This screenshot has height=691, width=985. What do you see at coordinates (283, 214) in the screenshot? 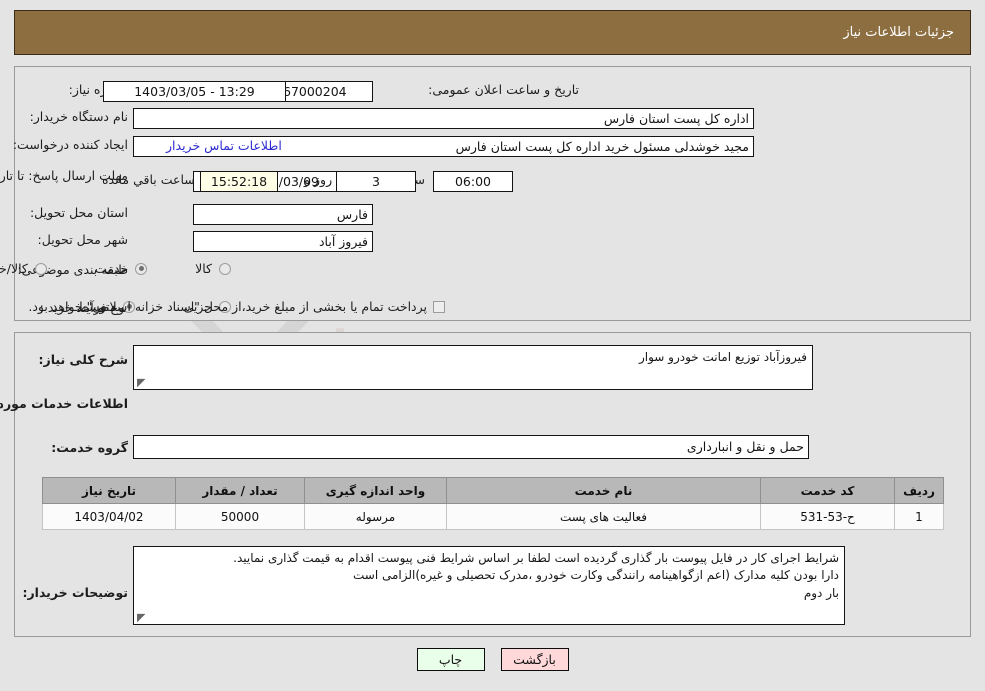
I see `province-value: فارس` at bounding box center [283, 214].